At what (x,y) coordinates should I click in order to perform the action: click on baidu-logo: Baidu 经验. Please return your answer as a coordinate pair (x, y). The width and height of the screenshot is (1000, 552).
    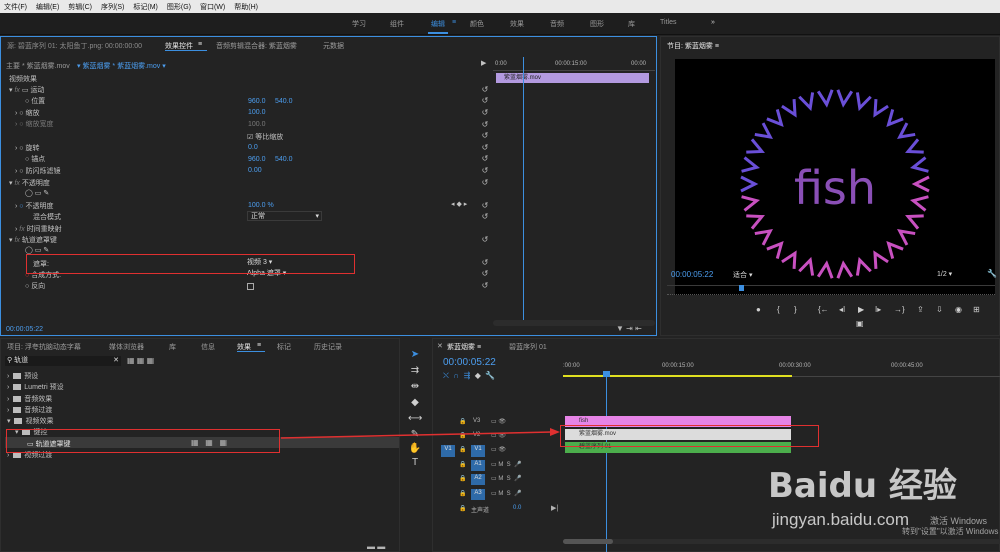
    Looking at the image, I should click on (862, 486).